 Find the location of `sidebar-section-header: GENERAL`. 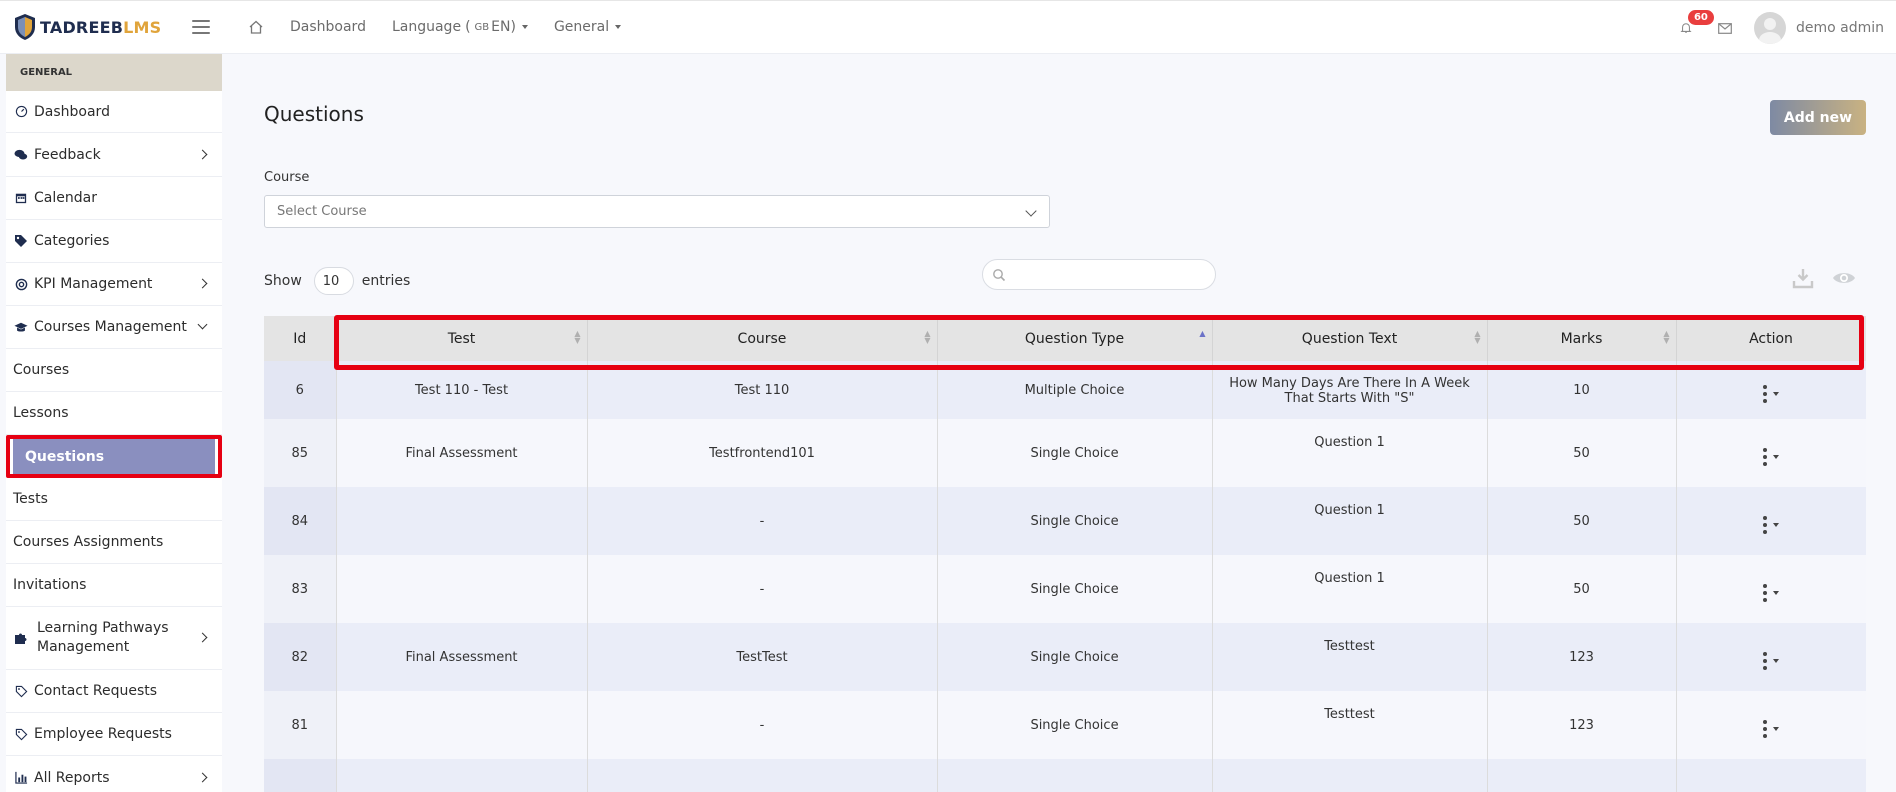

sidebar-section-header: GENERAL is located at coordinates (114, 72).